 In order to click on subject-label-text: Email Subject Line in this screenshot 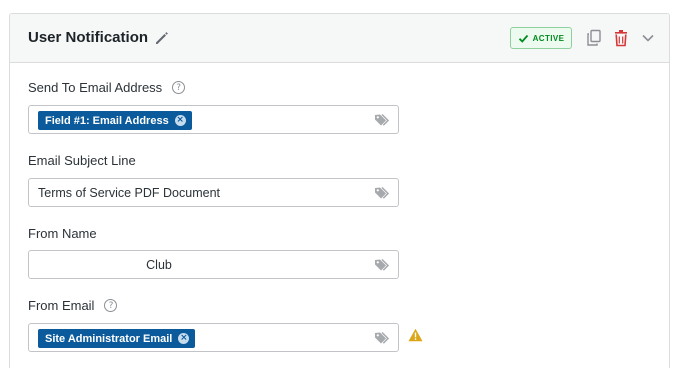, I will do `click(82, 160)`.